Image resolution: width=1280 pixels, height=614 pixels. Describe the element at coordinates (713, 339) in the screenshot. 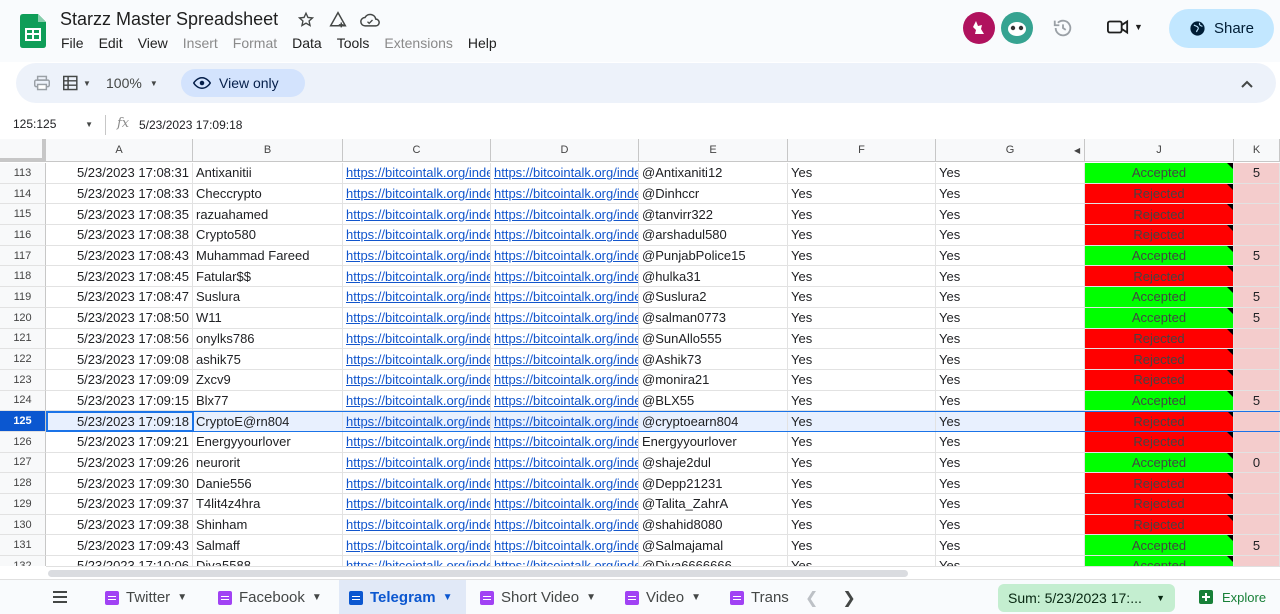

I see `cell-telegram-handle: @SunAllo555` at that location.